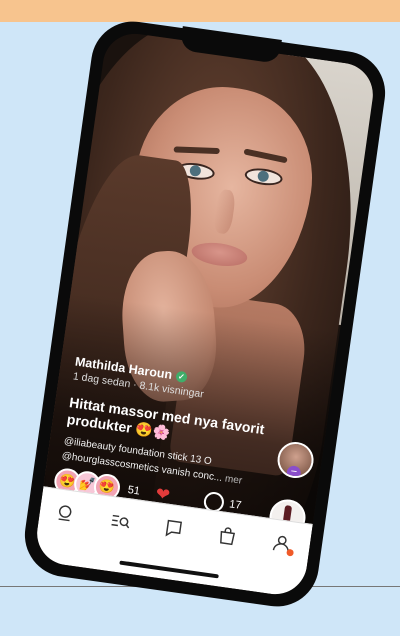  What do you see at coordinates (228, 536) in the screenshot?
I see `bag-icon` at bounding box center [228, 536].